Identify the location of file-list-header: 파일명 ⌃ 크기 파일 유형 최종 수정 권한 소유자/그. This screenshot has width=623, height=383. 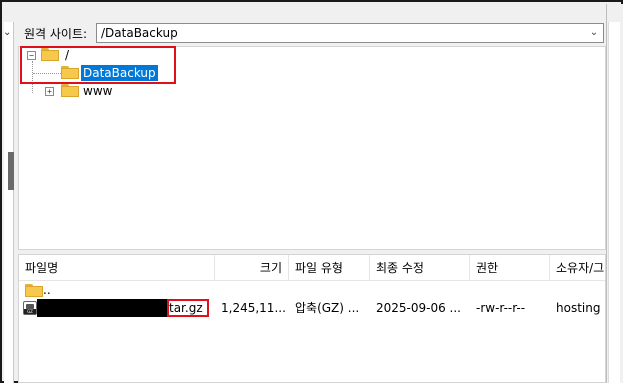
(312, 267).